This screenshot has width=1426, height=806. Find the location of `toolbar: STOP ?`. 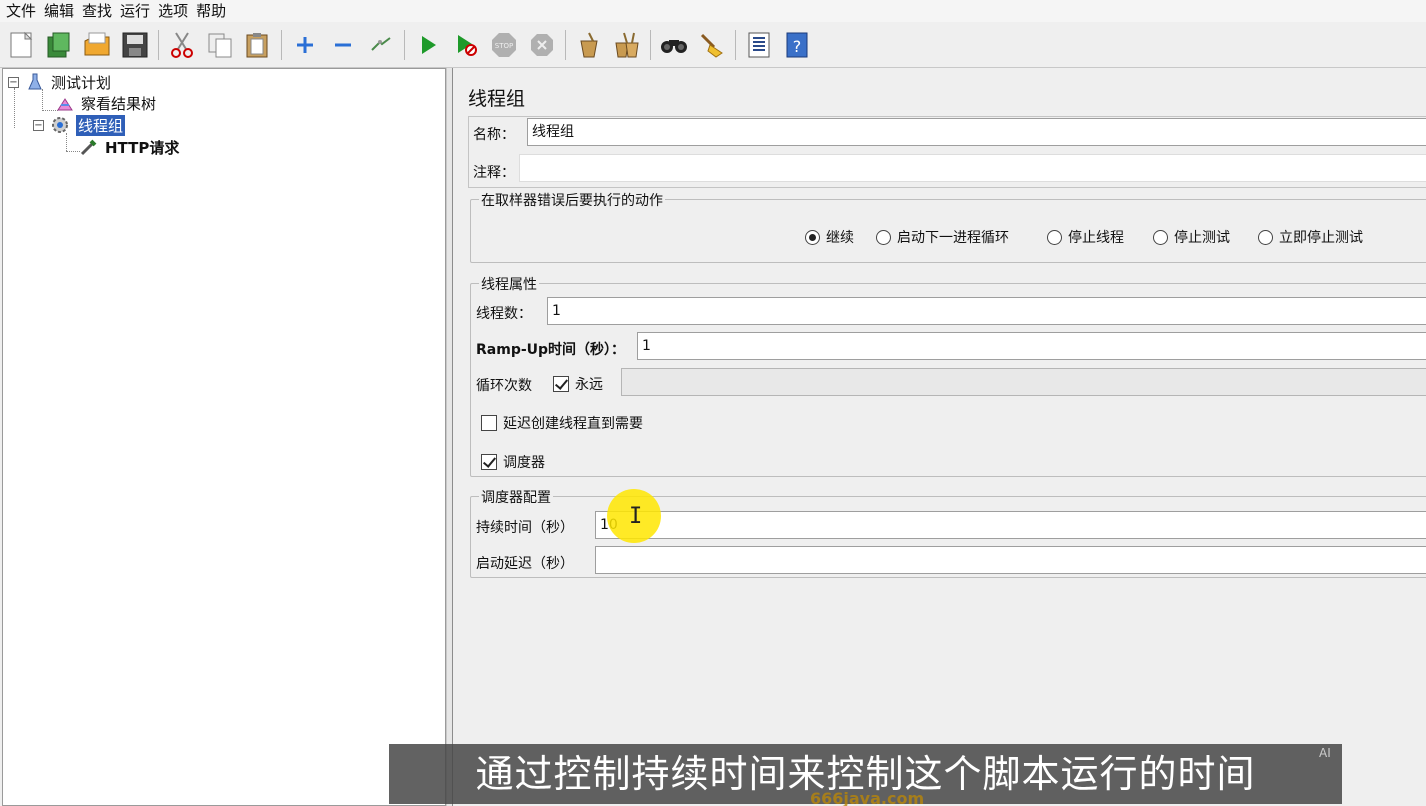

toolbar: STOP ? is located at coordinates (713, 45).